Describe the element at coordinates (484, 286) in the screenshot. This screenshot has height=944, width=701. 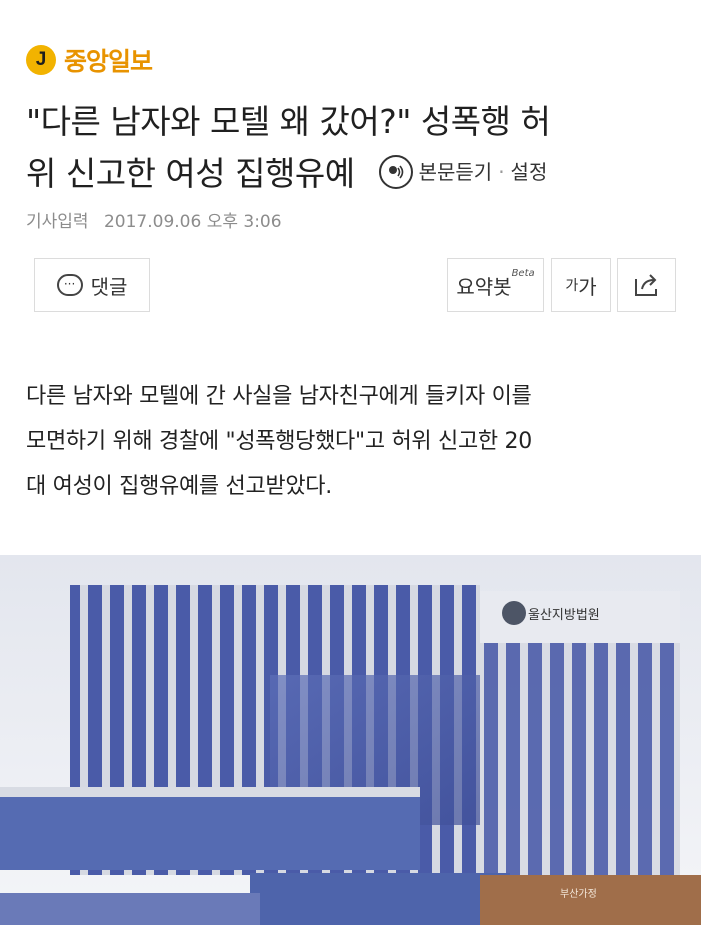
I see `summary-label: 요약봇` at that location.